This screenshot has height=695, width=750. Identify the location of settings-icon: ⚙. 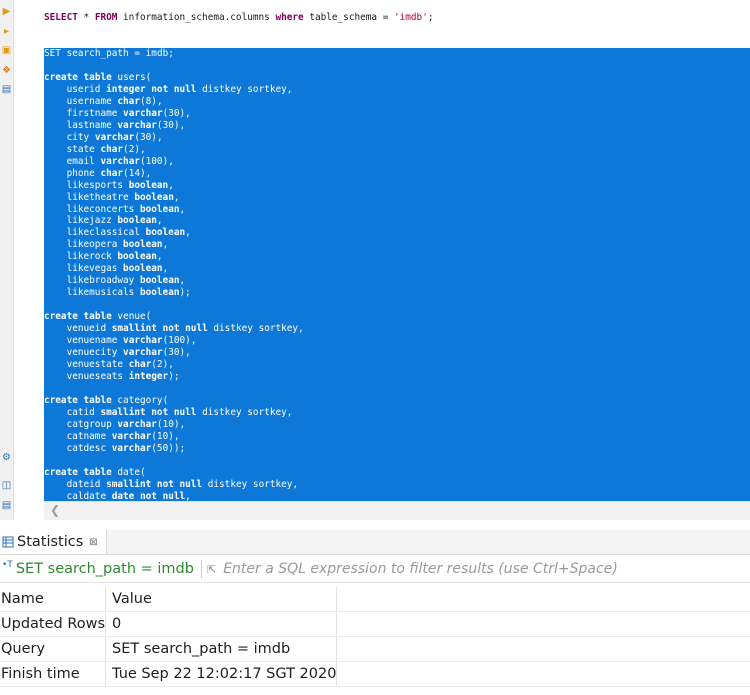
(6, 457).